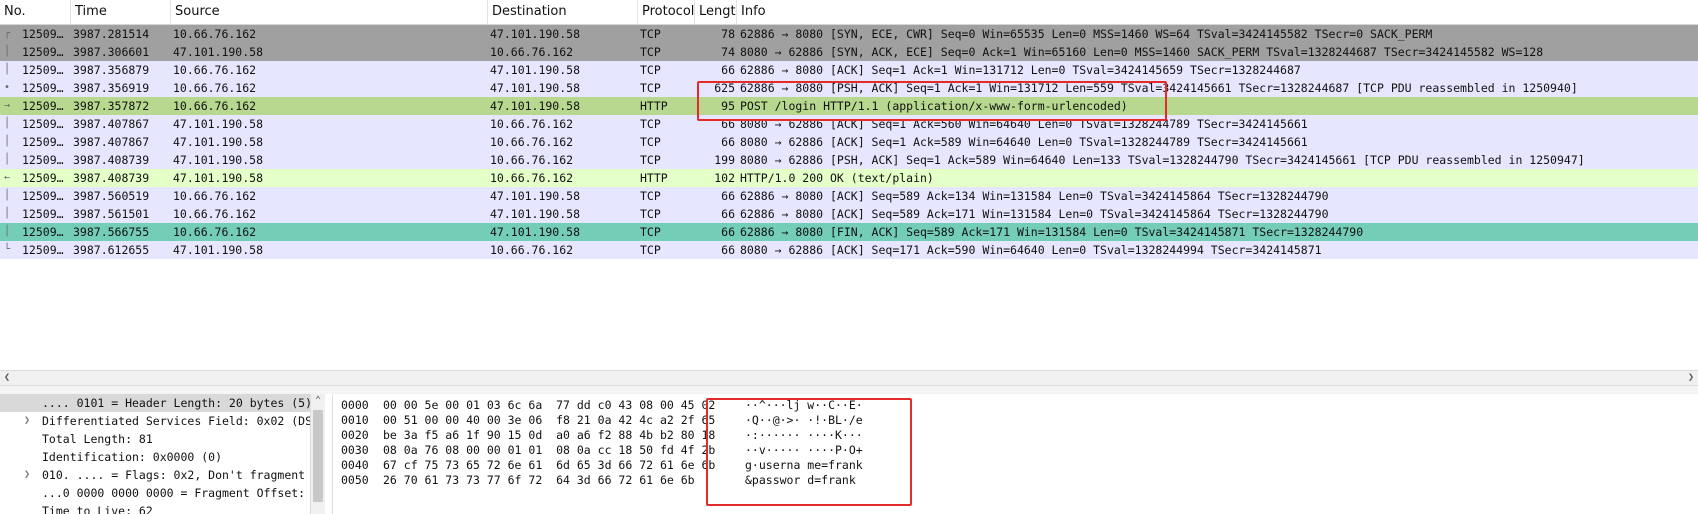 This screenshot has width=1698, height=514. What do you see at coordinates (155, 475) in the screenshot?
I see `detail-row: ❯ 010. .... = Flags: 0x2, Don't fragment` at bounding box center [155, 475].